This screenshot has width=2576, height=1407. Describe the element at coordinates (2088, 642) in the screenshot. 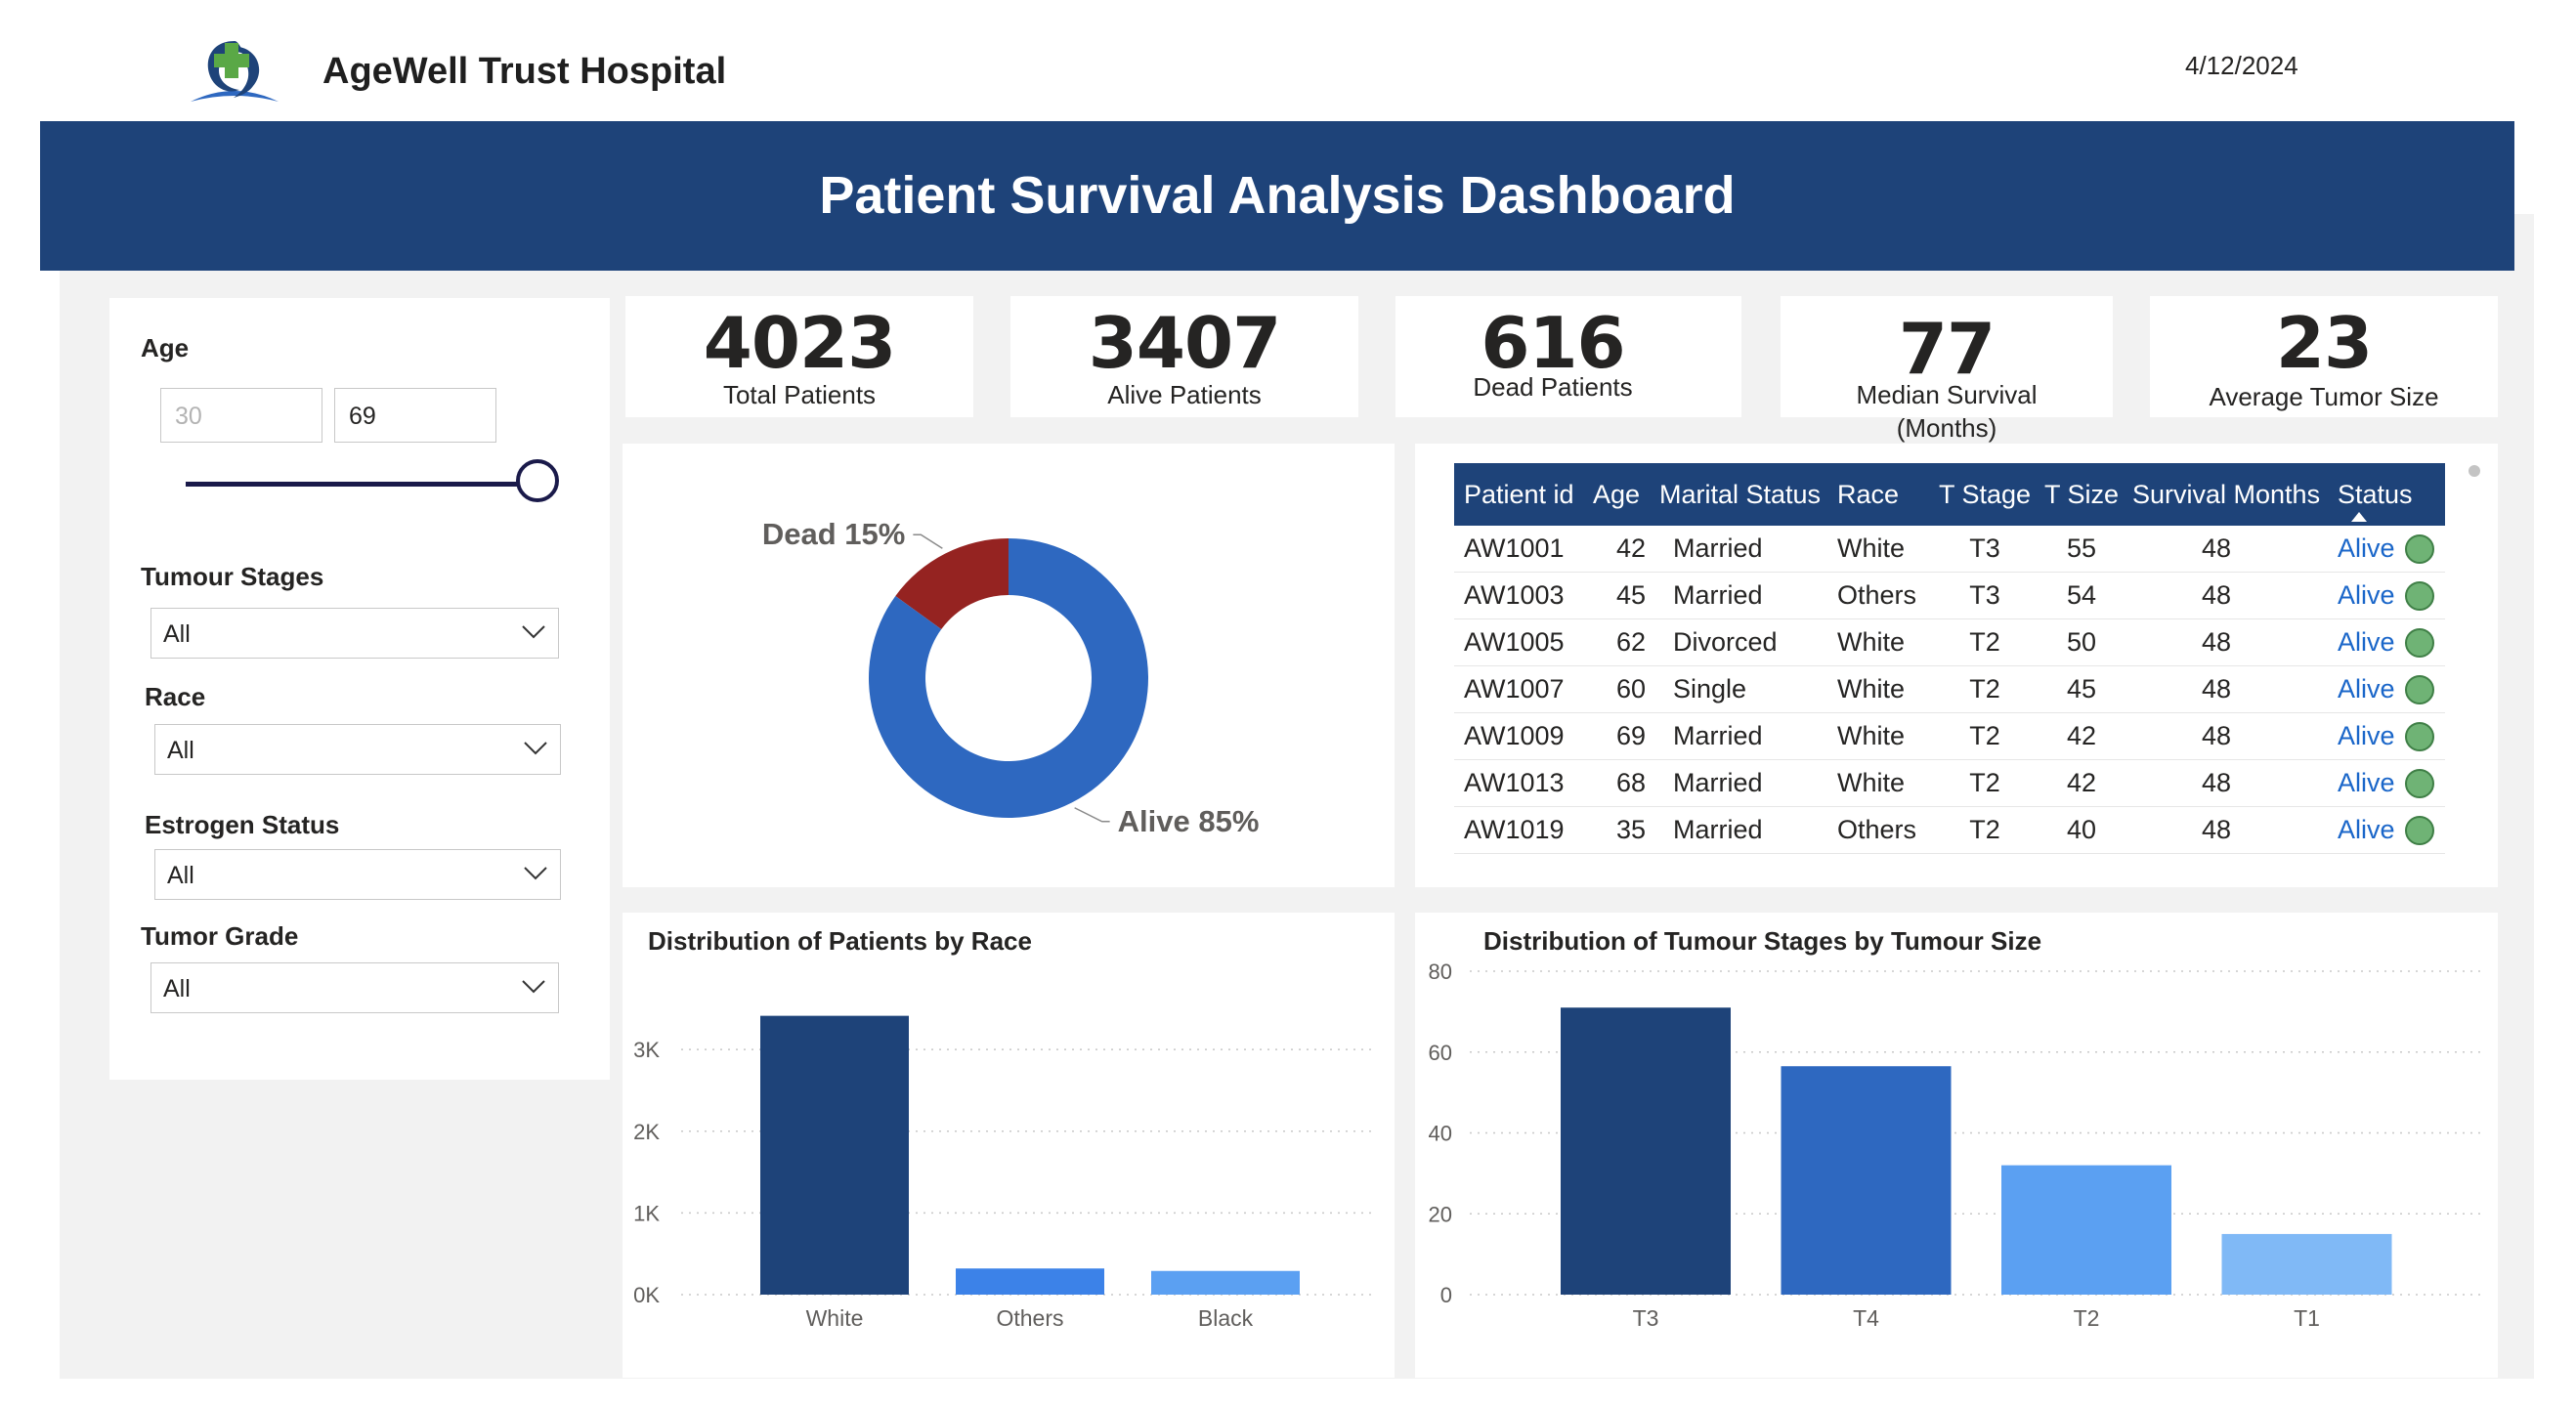

I see `cell-t-size: 50` at that location.